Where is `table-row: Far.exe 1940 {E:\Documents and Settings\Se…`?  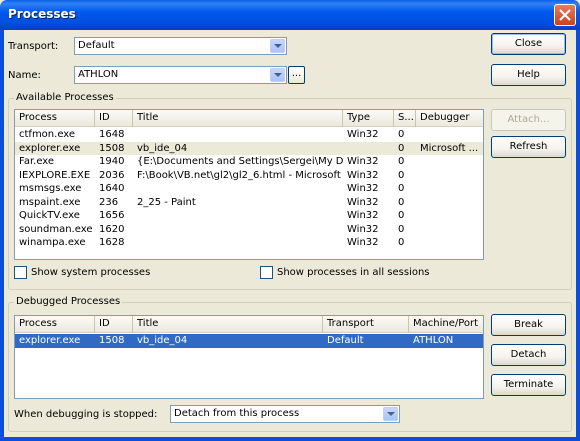 table-row: Far.exe 1940 {E:\Documents and Settings\Se… is located at coordinates (249, 162).